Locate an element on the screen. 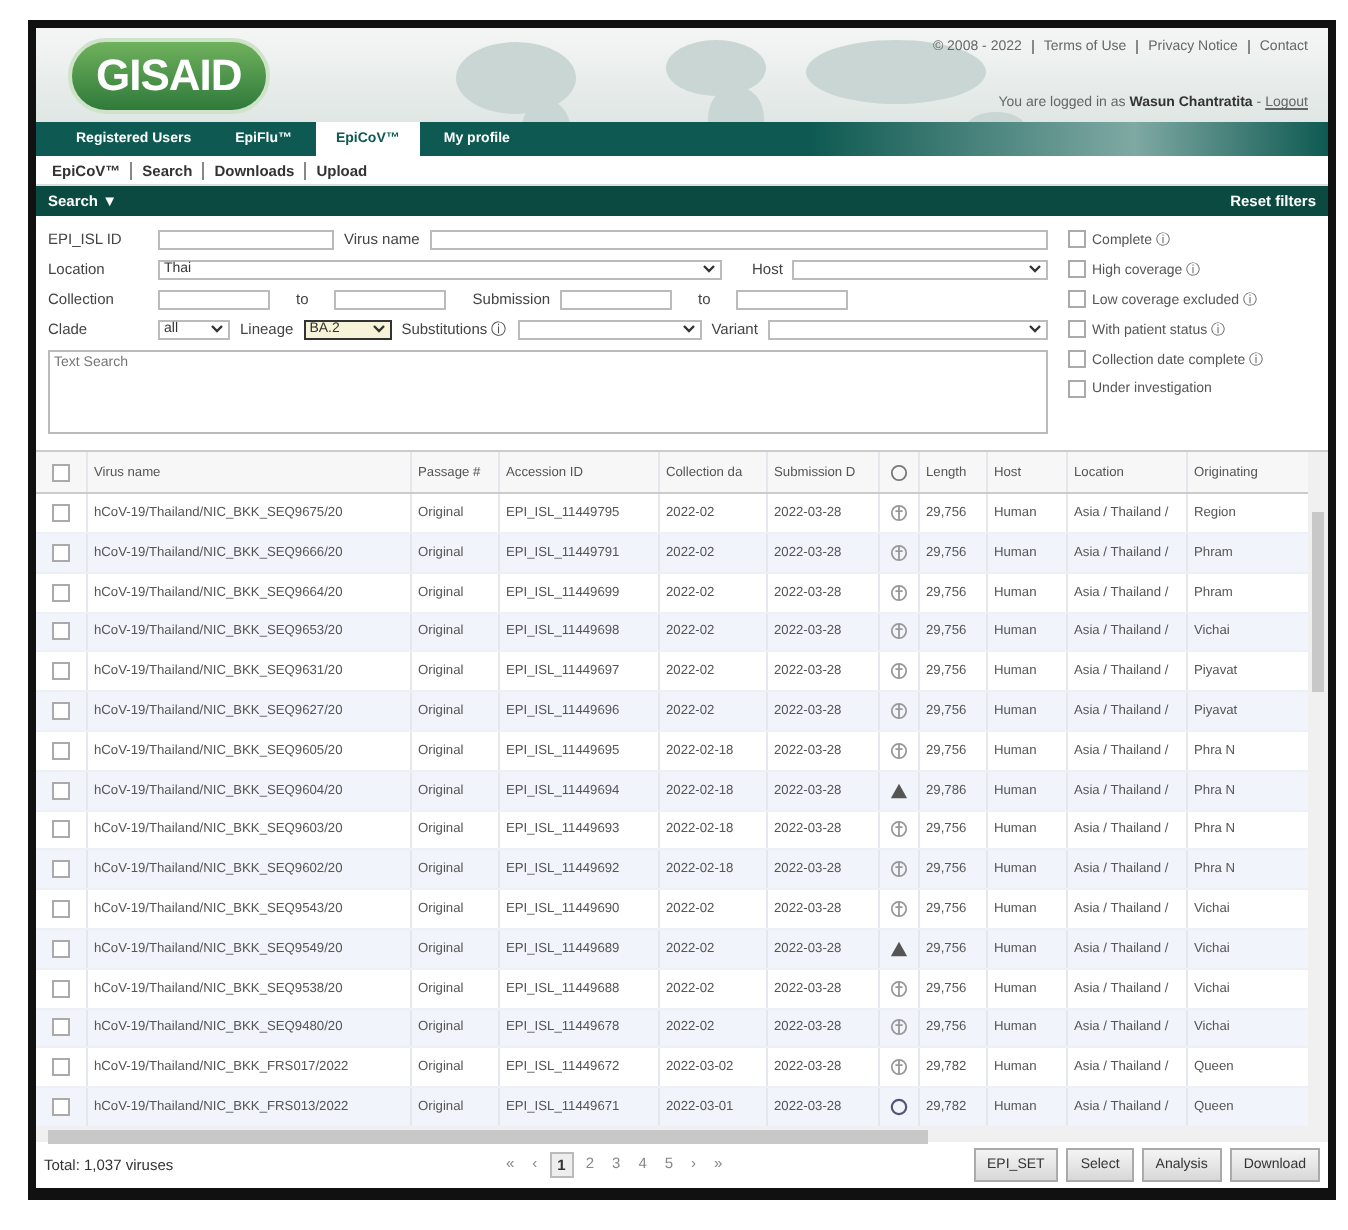 The width and height of the screenshot is (1348, 1230). epi-isl-input is located at coordinates (246, 239).